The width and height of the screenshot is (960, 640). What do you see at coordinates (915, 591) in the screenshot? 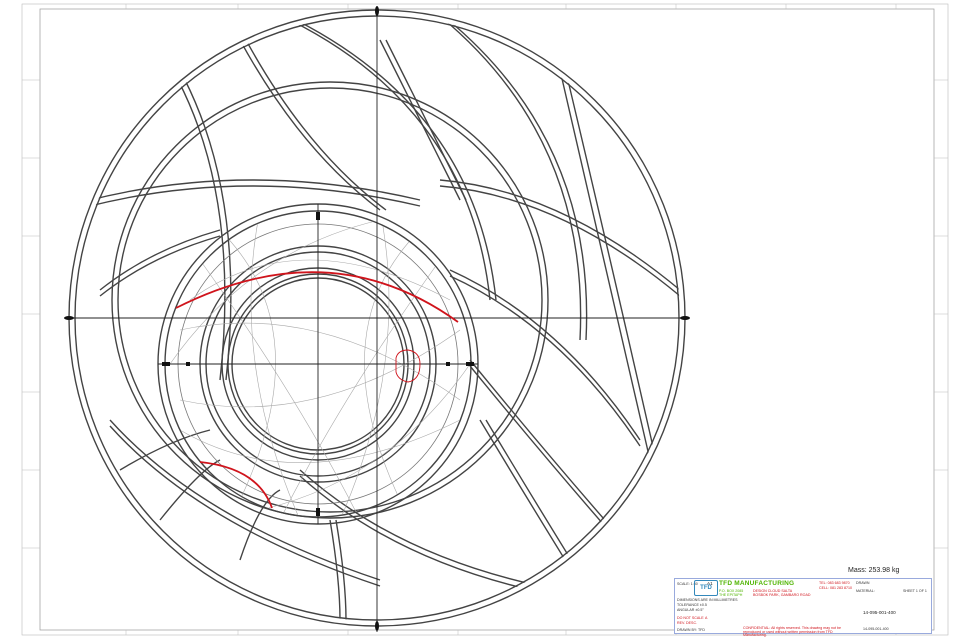
I see `sheet-count: SHEET 1 OF 1` at bounding box center [915, 591].